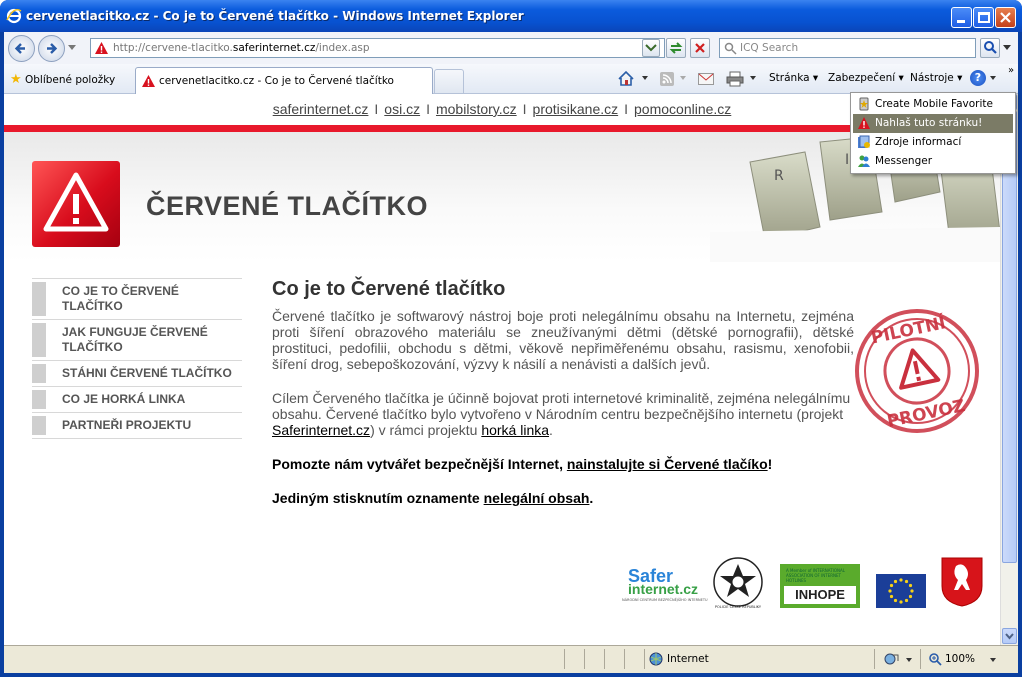  I want to click on history-dropdown-icon, so click(72, 48).